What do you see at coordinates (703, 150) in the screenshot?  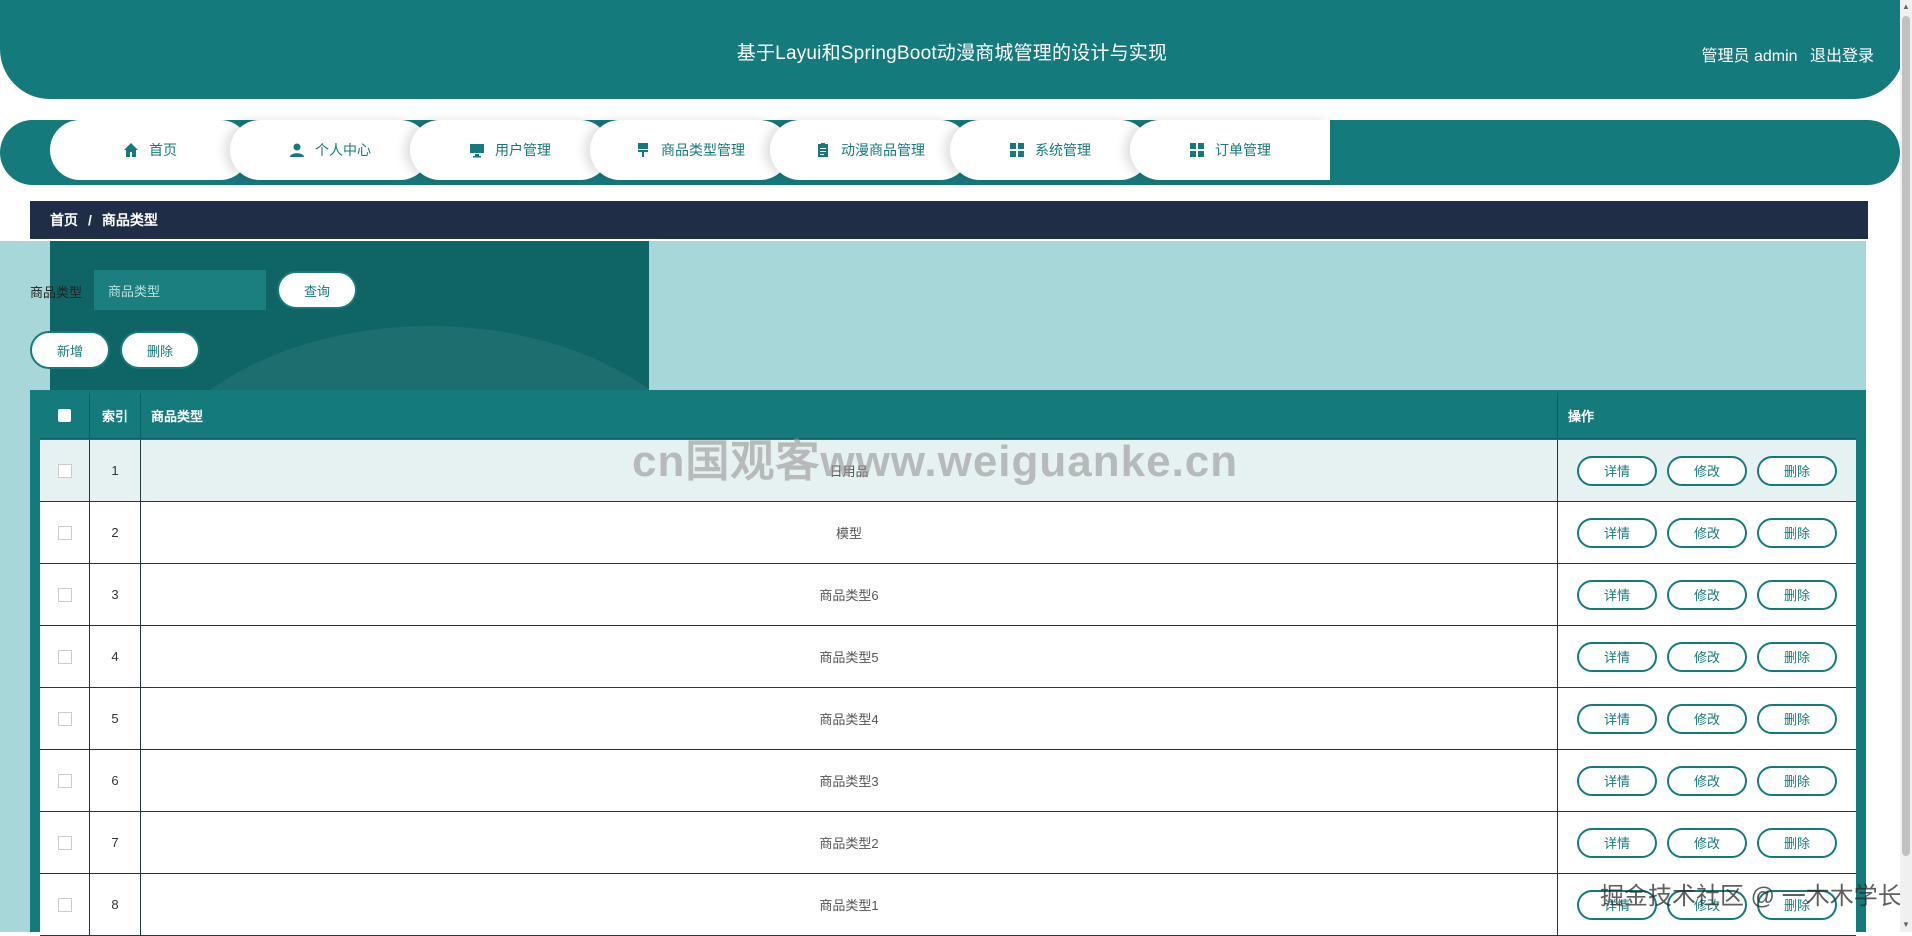 I see `nav-label: 商品类型管理` at bounding box center [703, 150].